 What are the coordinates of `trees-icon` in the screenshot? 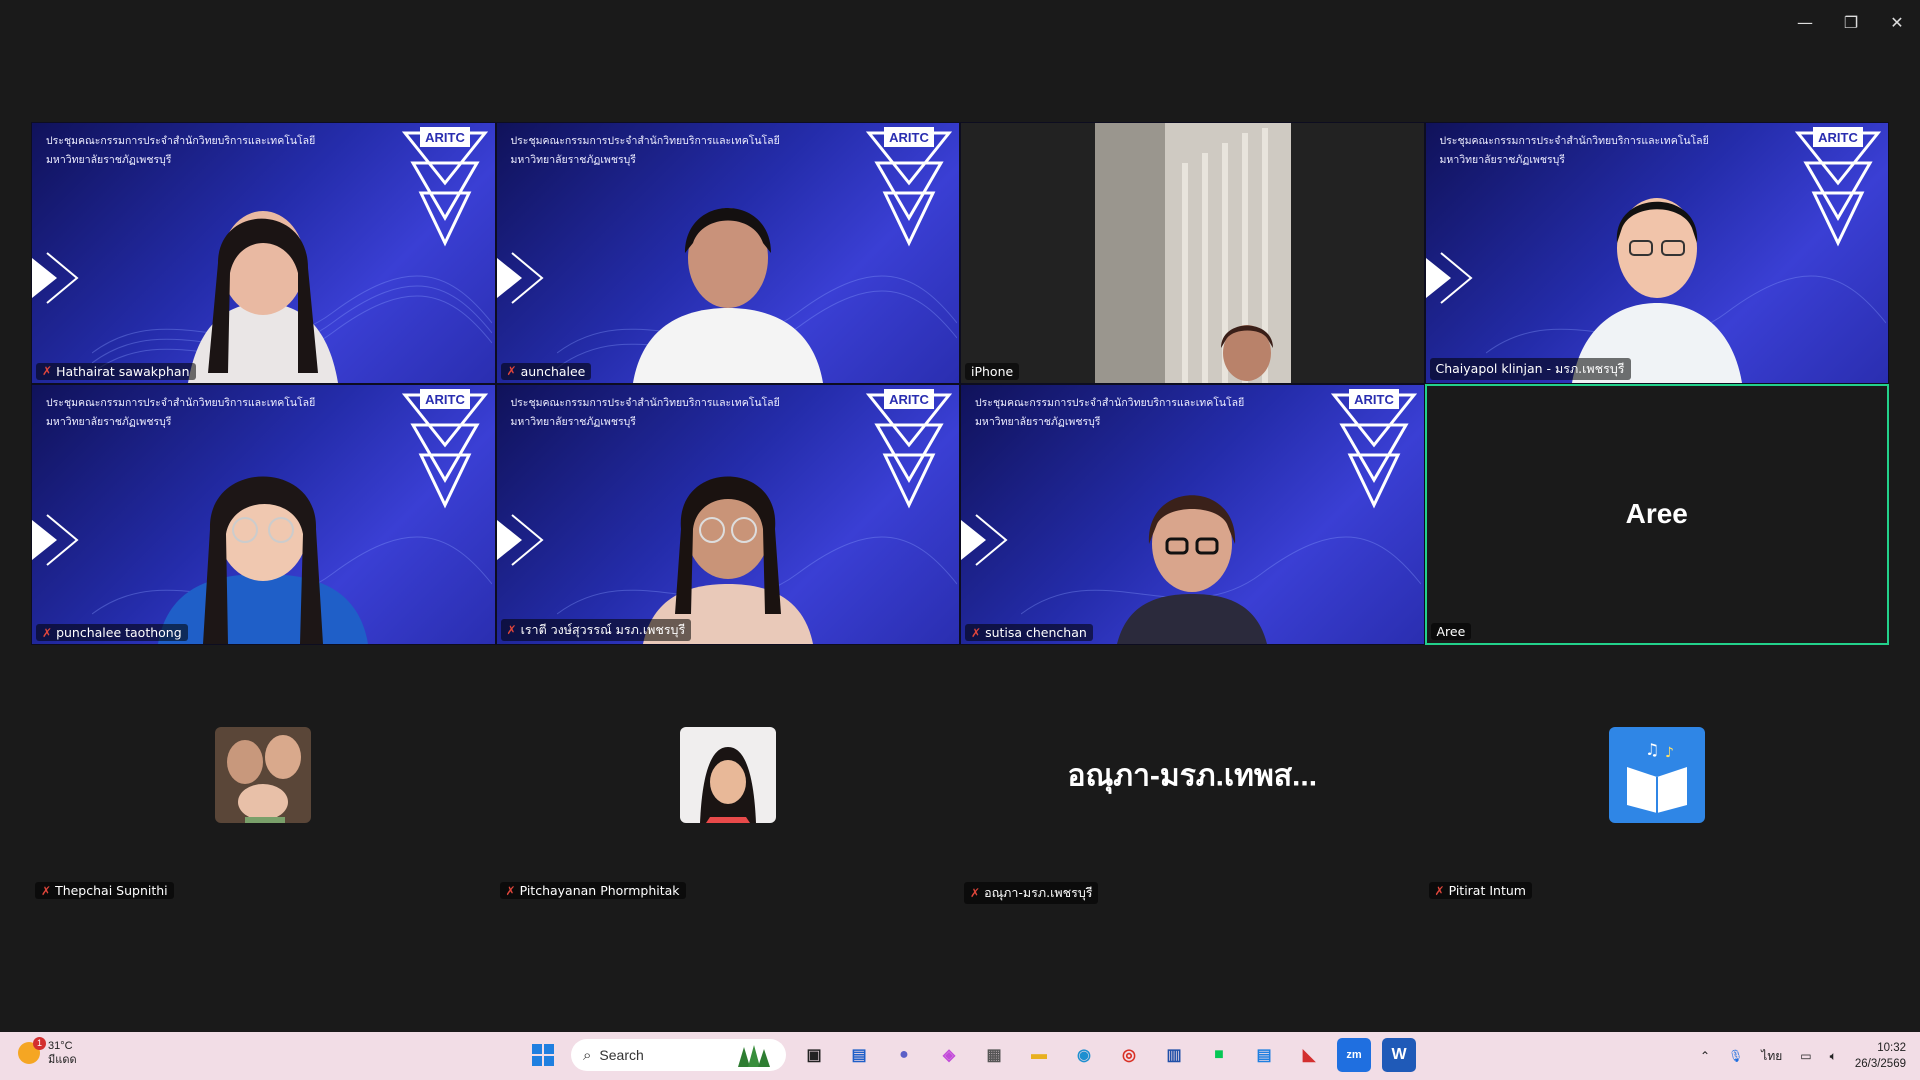 It's located at (754, 1056).